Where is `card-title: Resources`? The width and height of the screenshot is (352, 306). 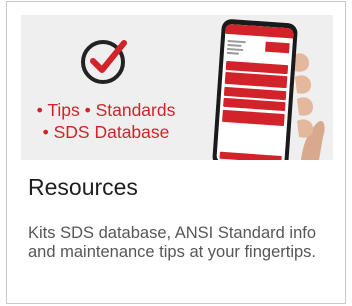 card-title: Resources is located at coordinates (83, 187).